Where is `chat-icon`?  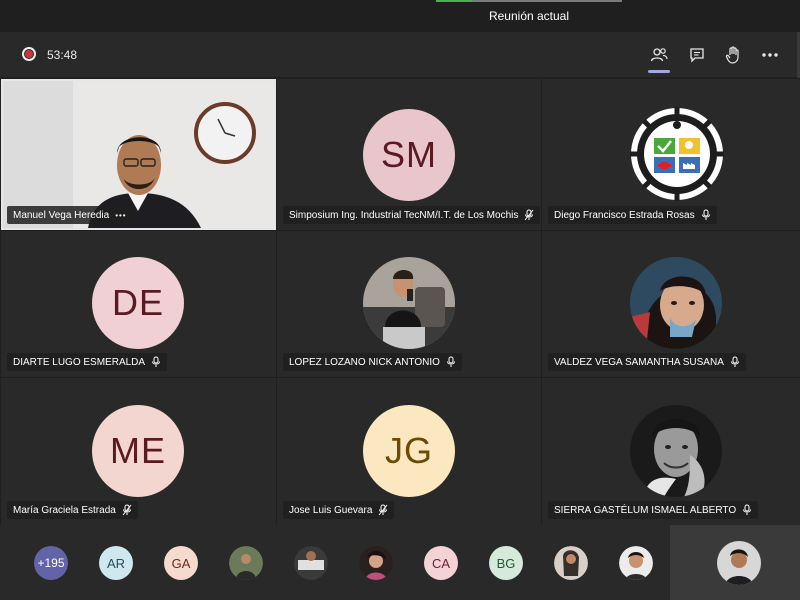 chat-icon is located at coordinates (697, 55).